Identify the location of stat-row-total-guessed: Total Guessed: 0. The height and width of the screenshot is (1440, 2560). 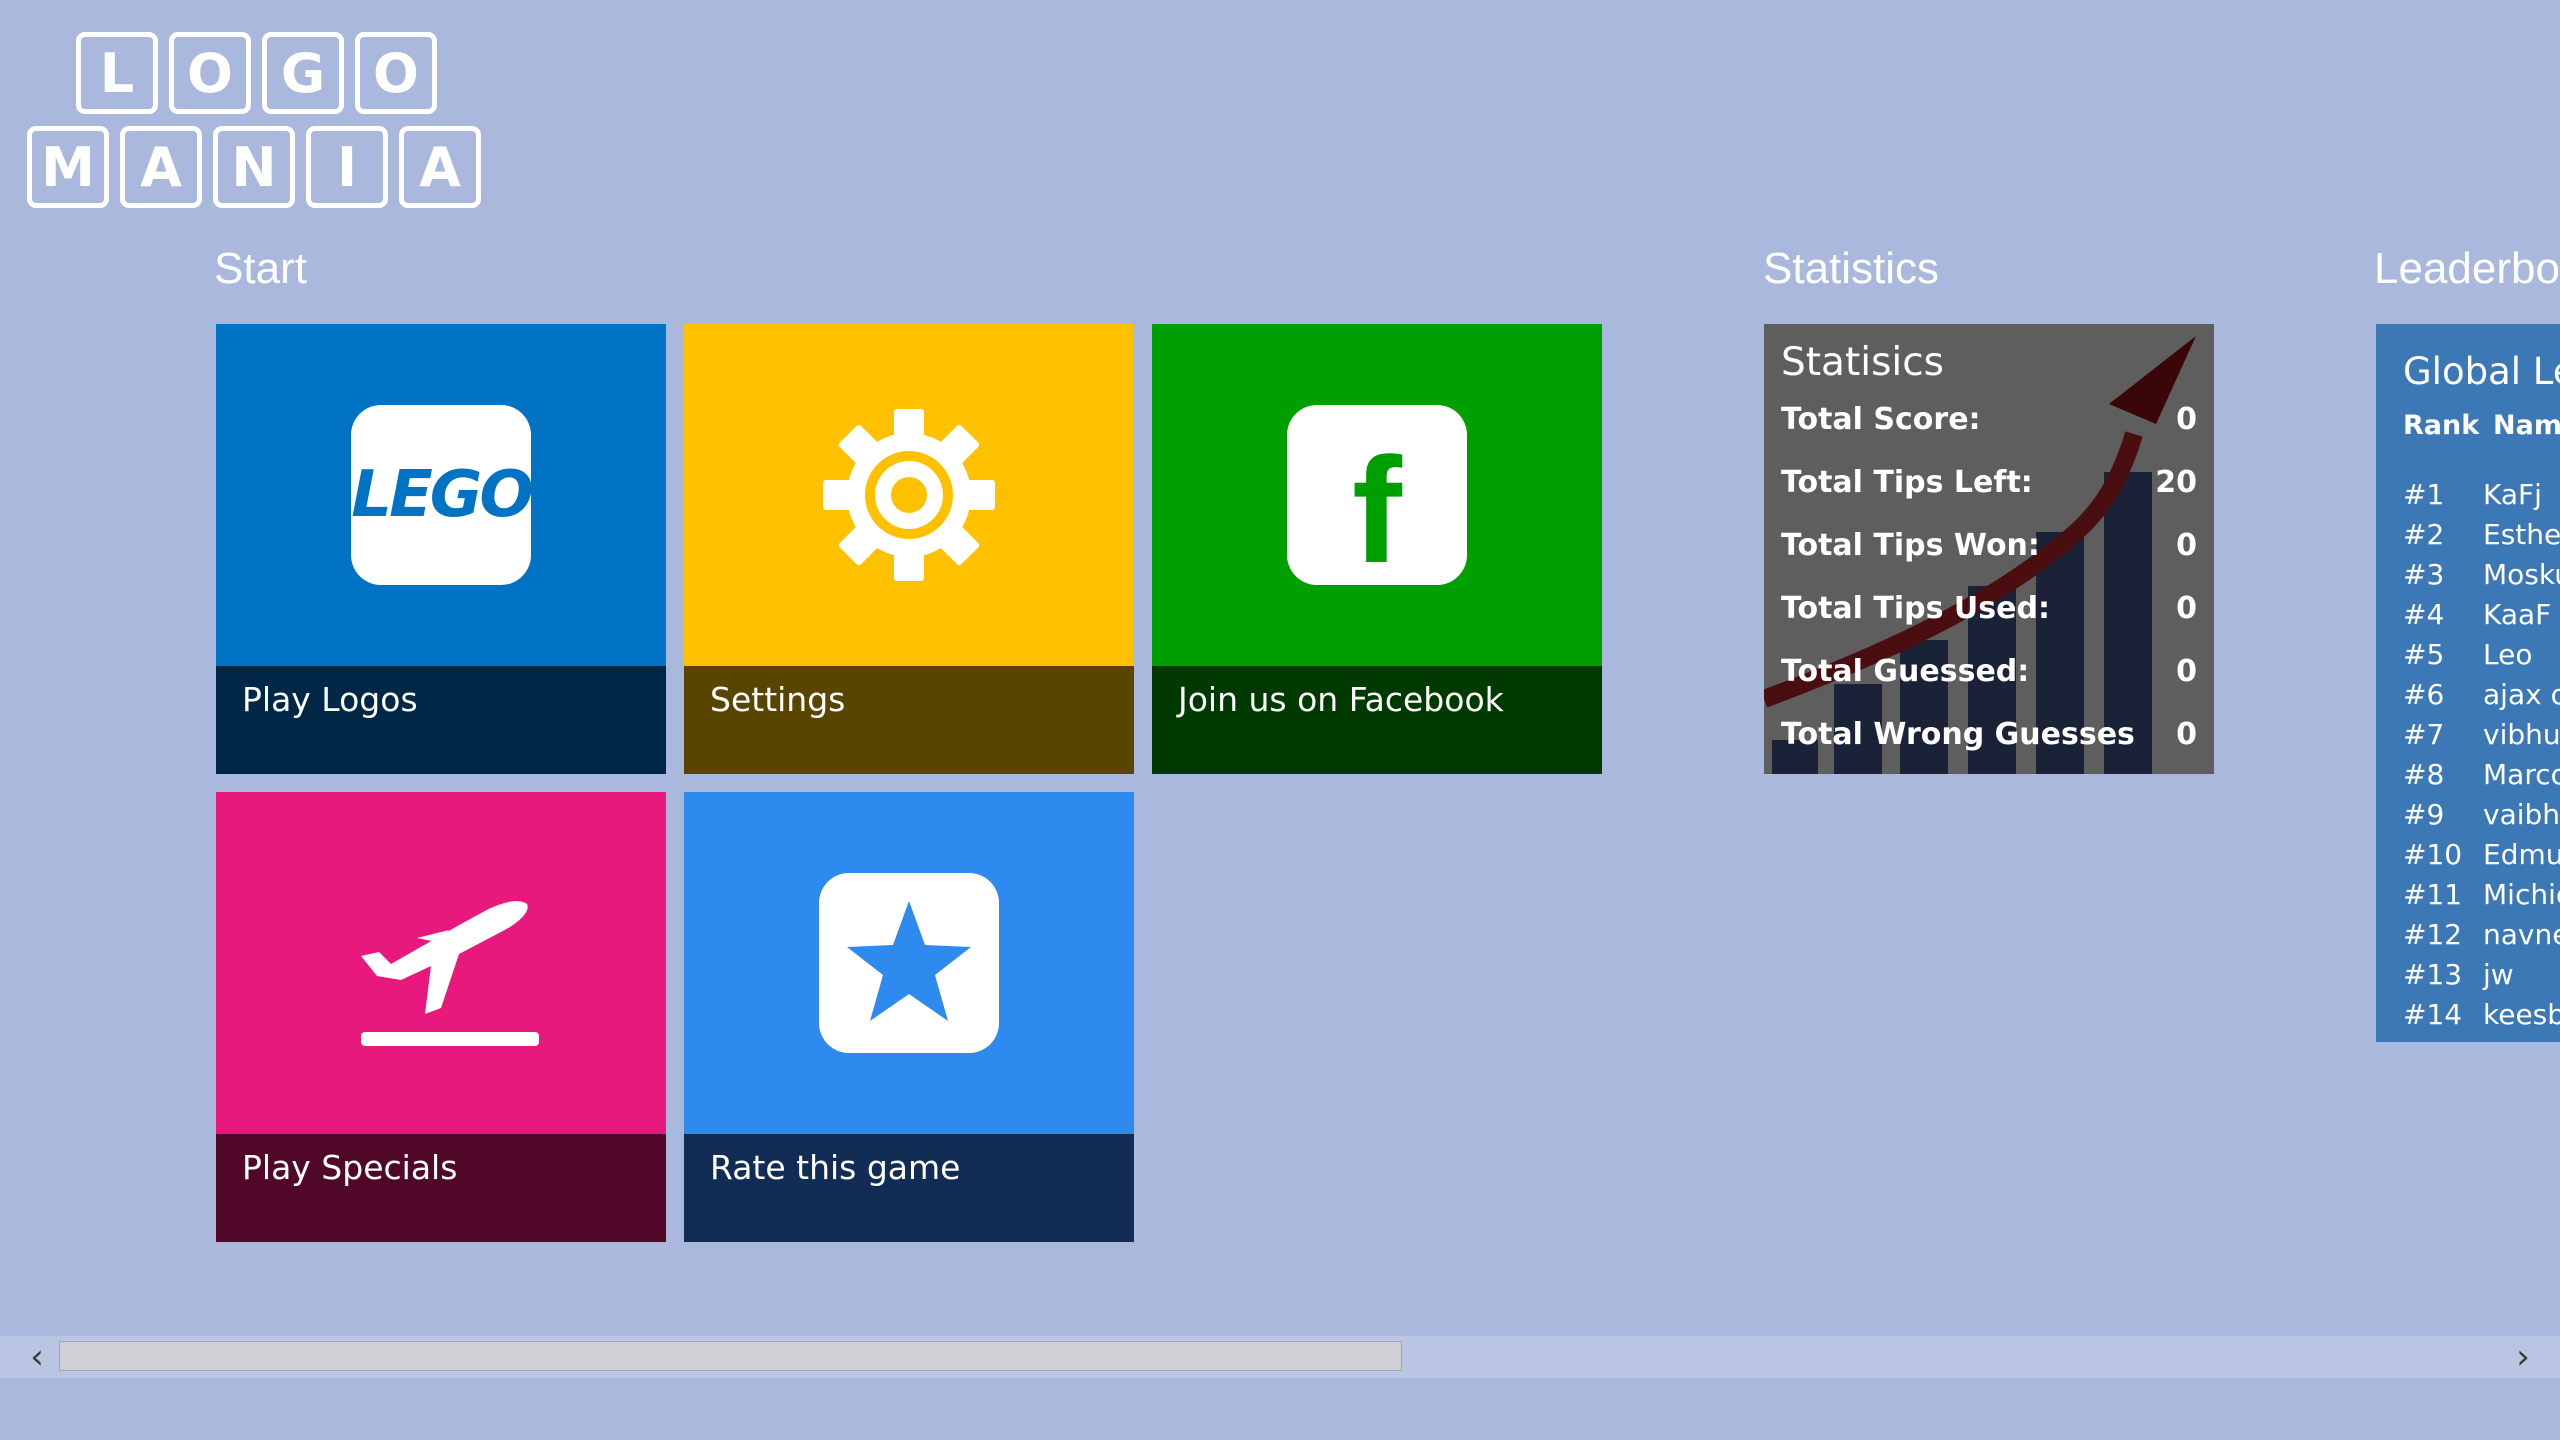
(1989, 674).